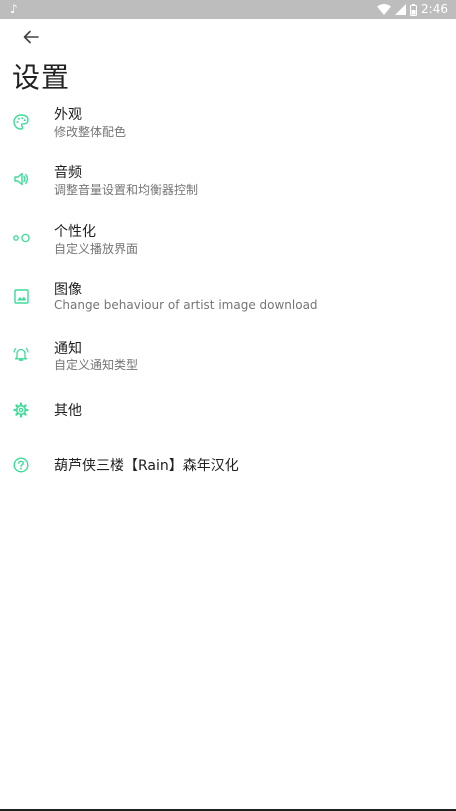 Image resolution: width=456 pixels, height=811 pixels. What do you see at coordinates (401, 9) in the screenshot?
I see `signal-icon` at bounding box center [401, 9].